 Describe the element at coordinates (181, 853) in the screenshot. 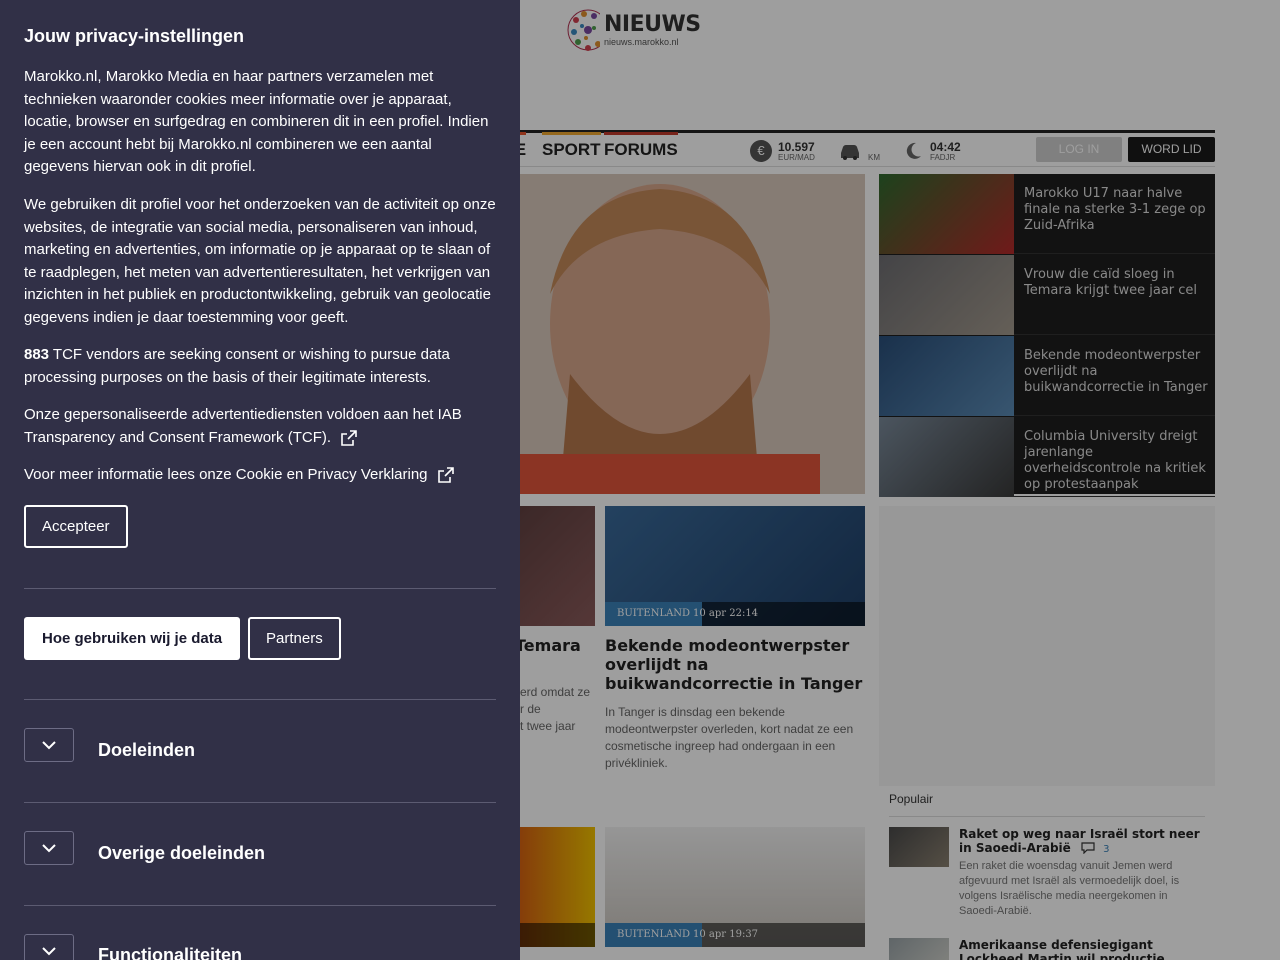

I see `other-purposes-label: Overige doeleinden` at that location.